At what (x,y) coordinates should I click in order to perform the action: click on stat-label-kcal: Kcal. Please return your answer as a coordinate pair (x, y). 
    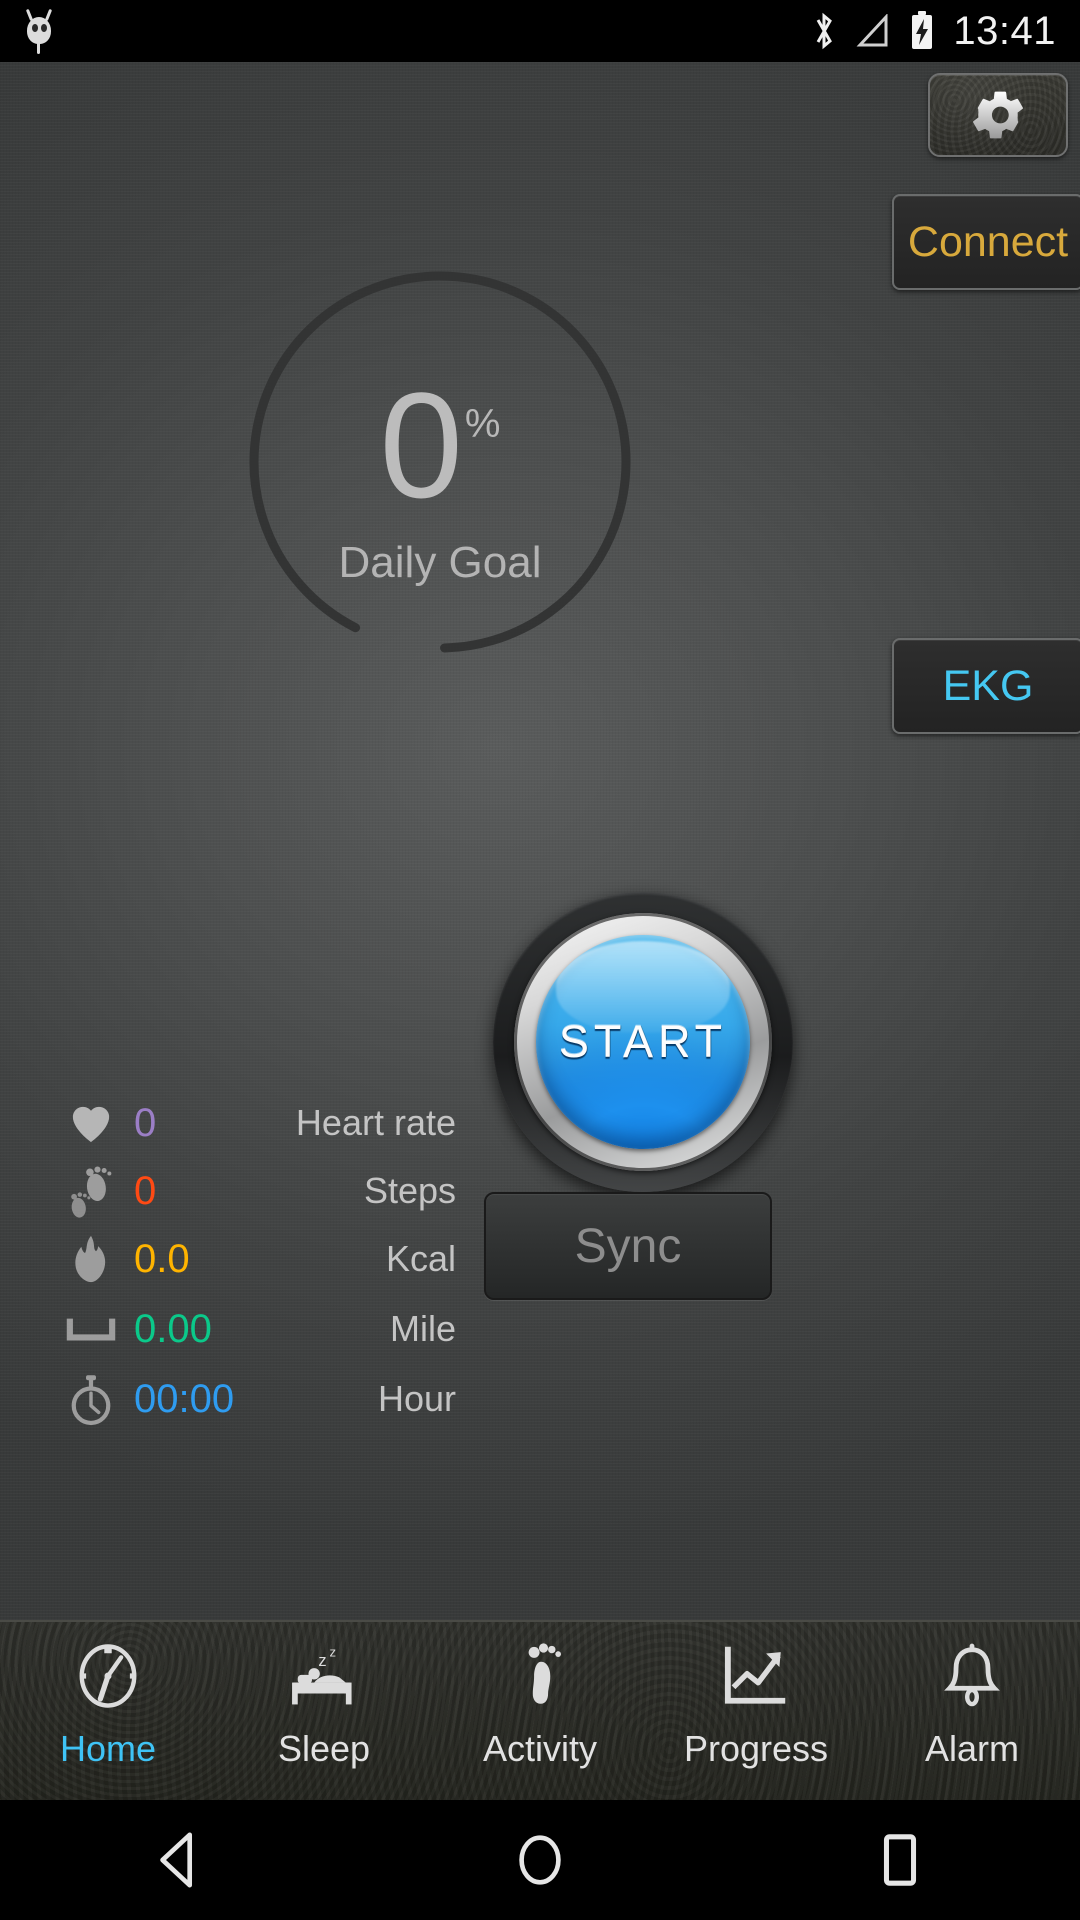
    Looking at the image, I should click on (420, 1258).